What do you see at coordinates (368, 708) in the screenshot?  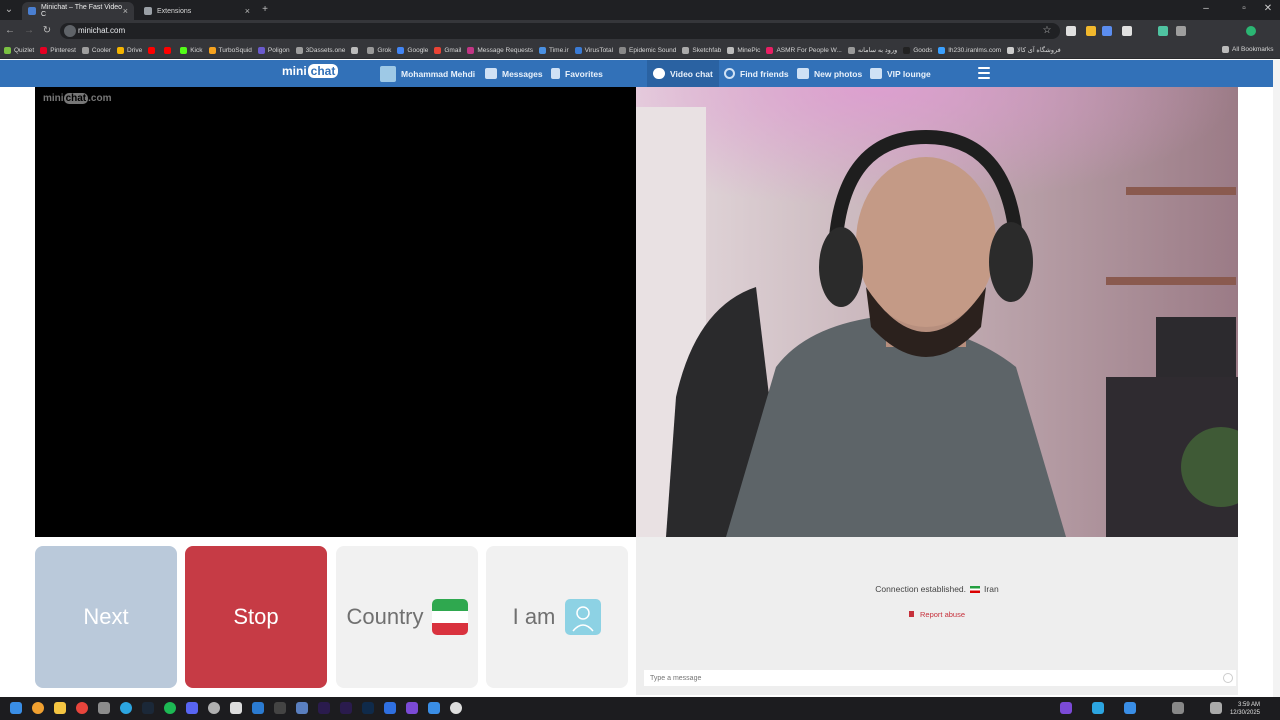 I see `photoshop-icon` at bounding box center [368, 708].